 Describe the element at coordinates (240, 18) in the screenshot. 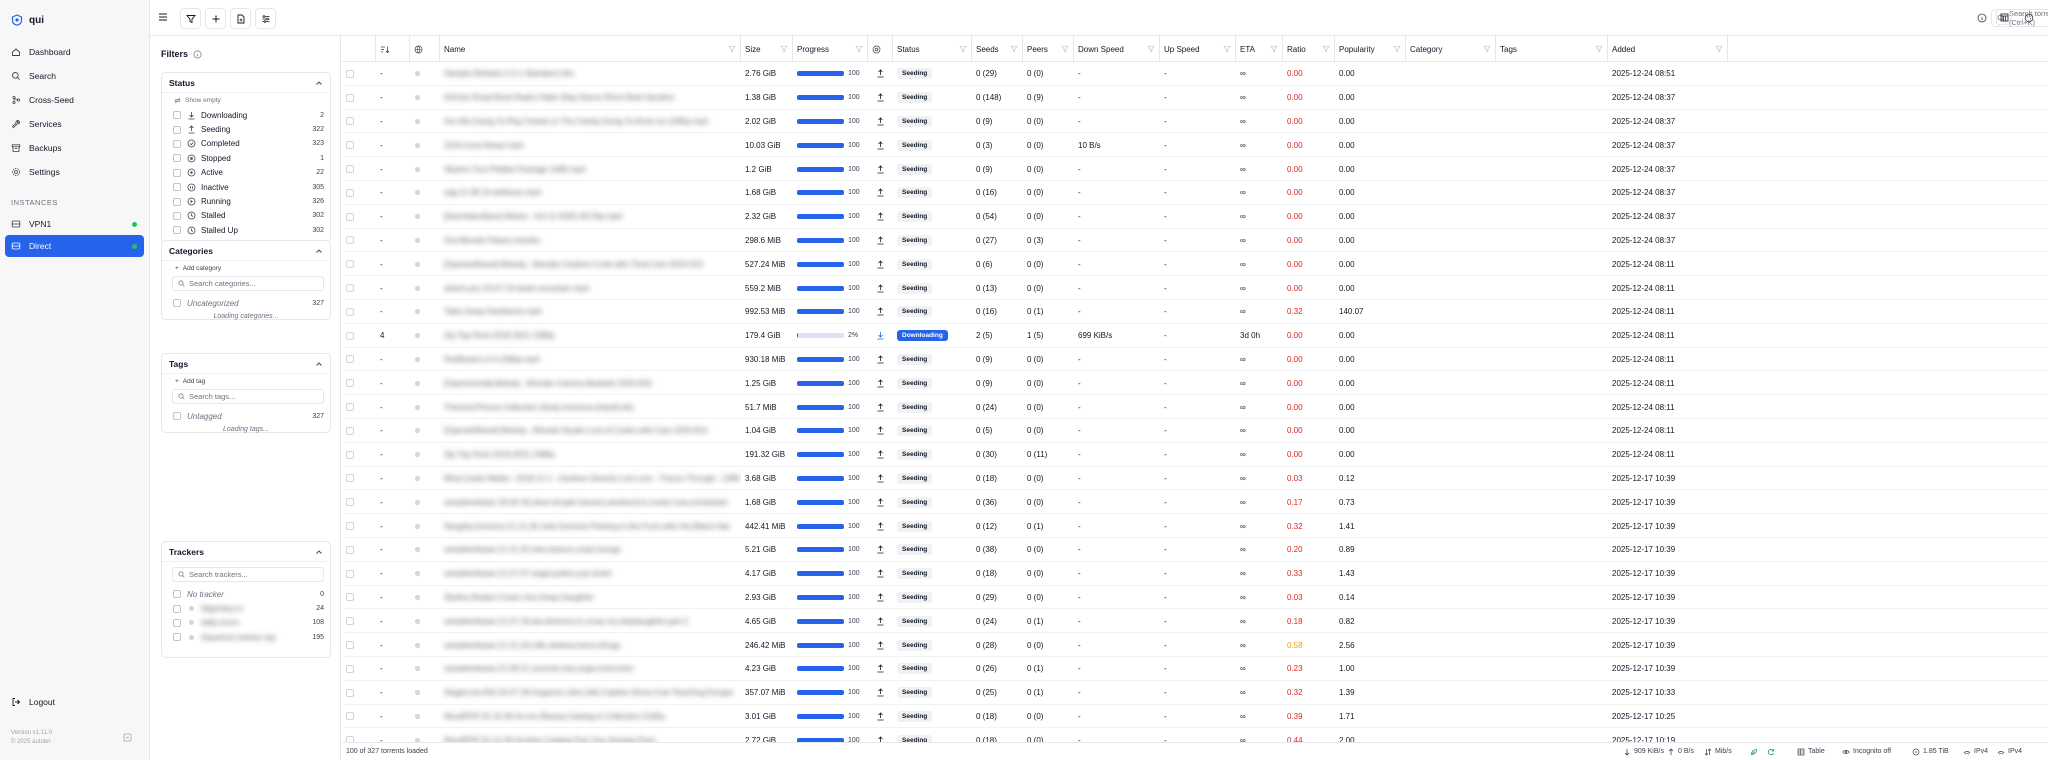

I see `create-torrent-button` at that location.